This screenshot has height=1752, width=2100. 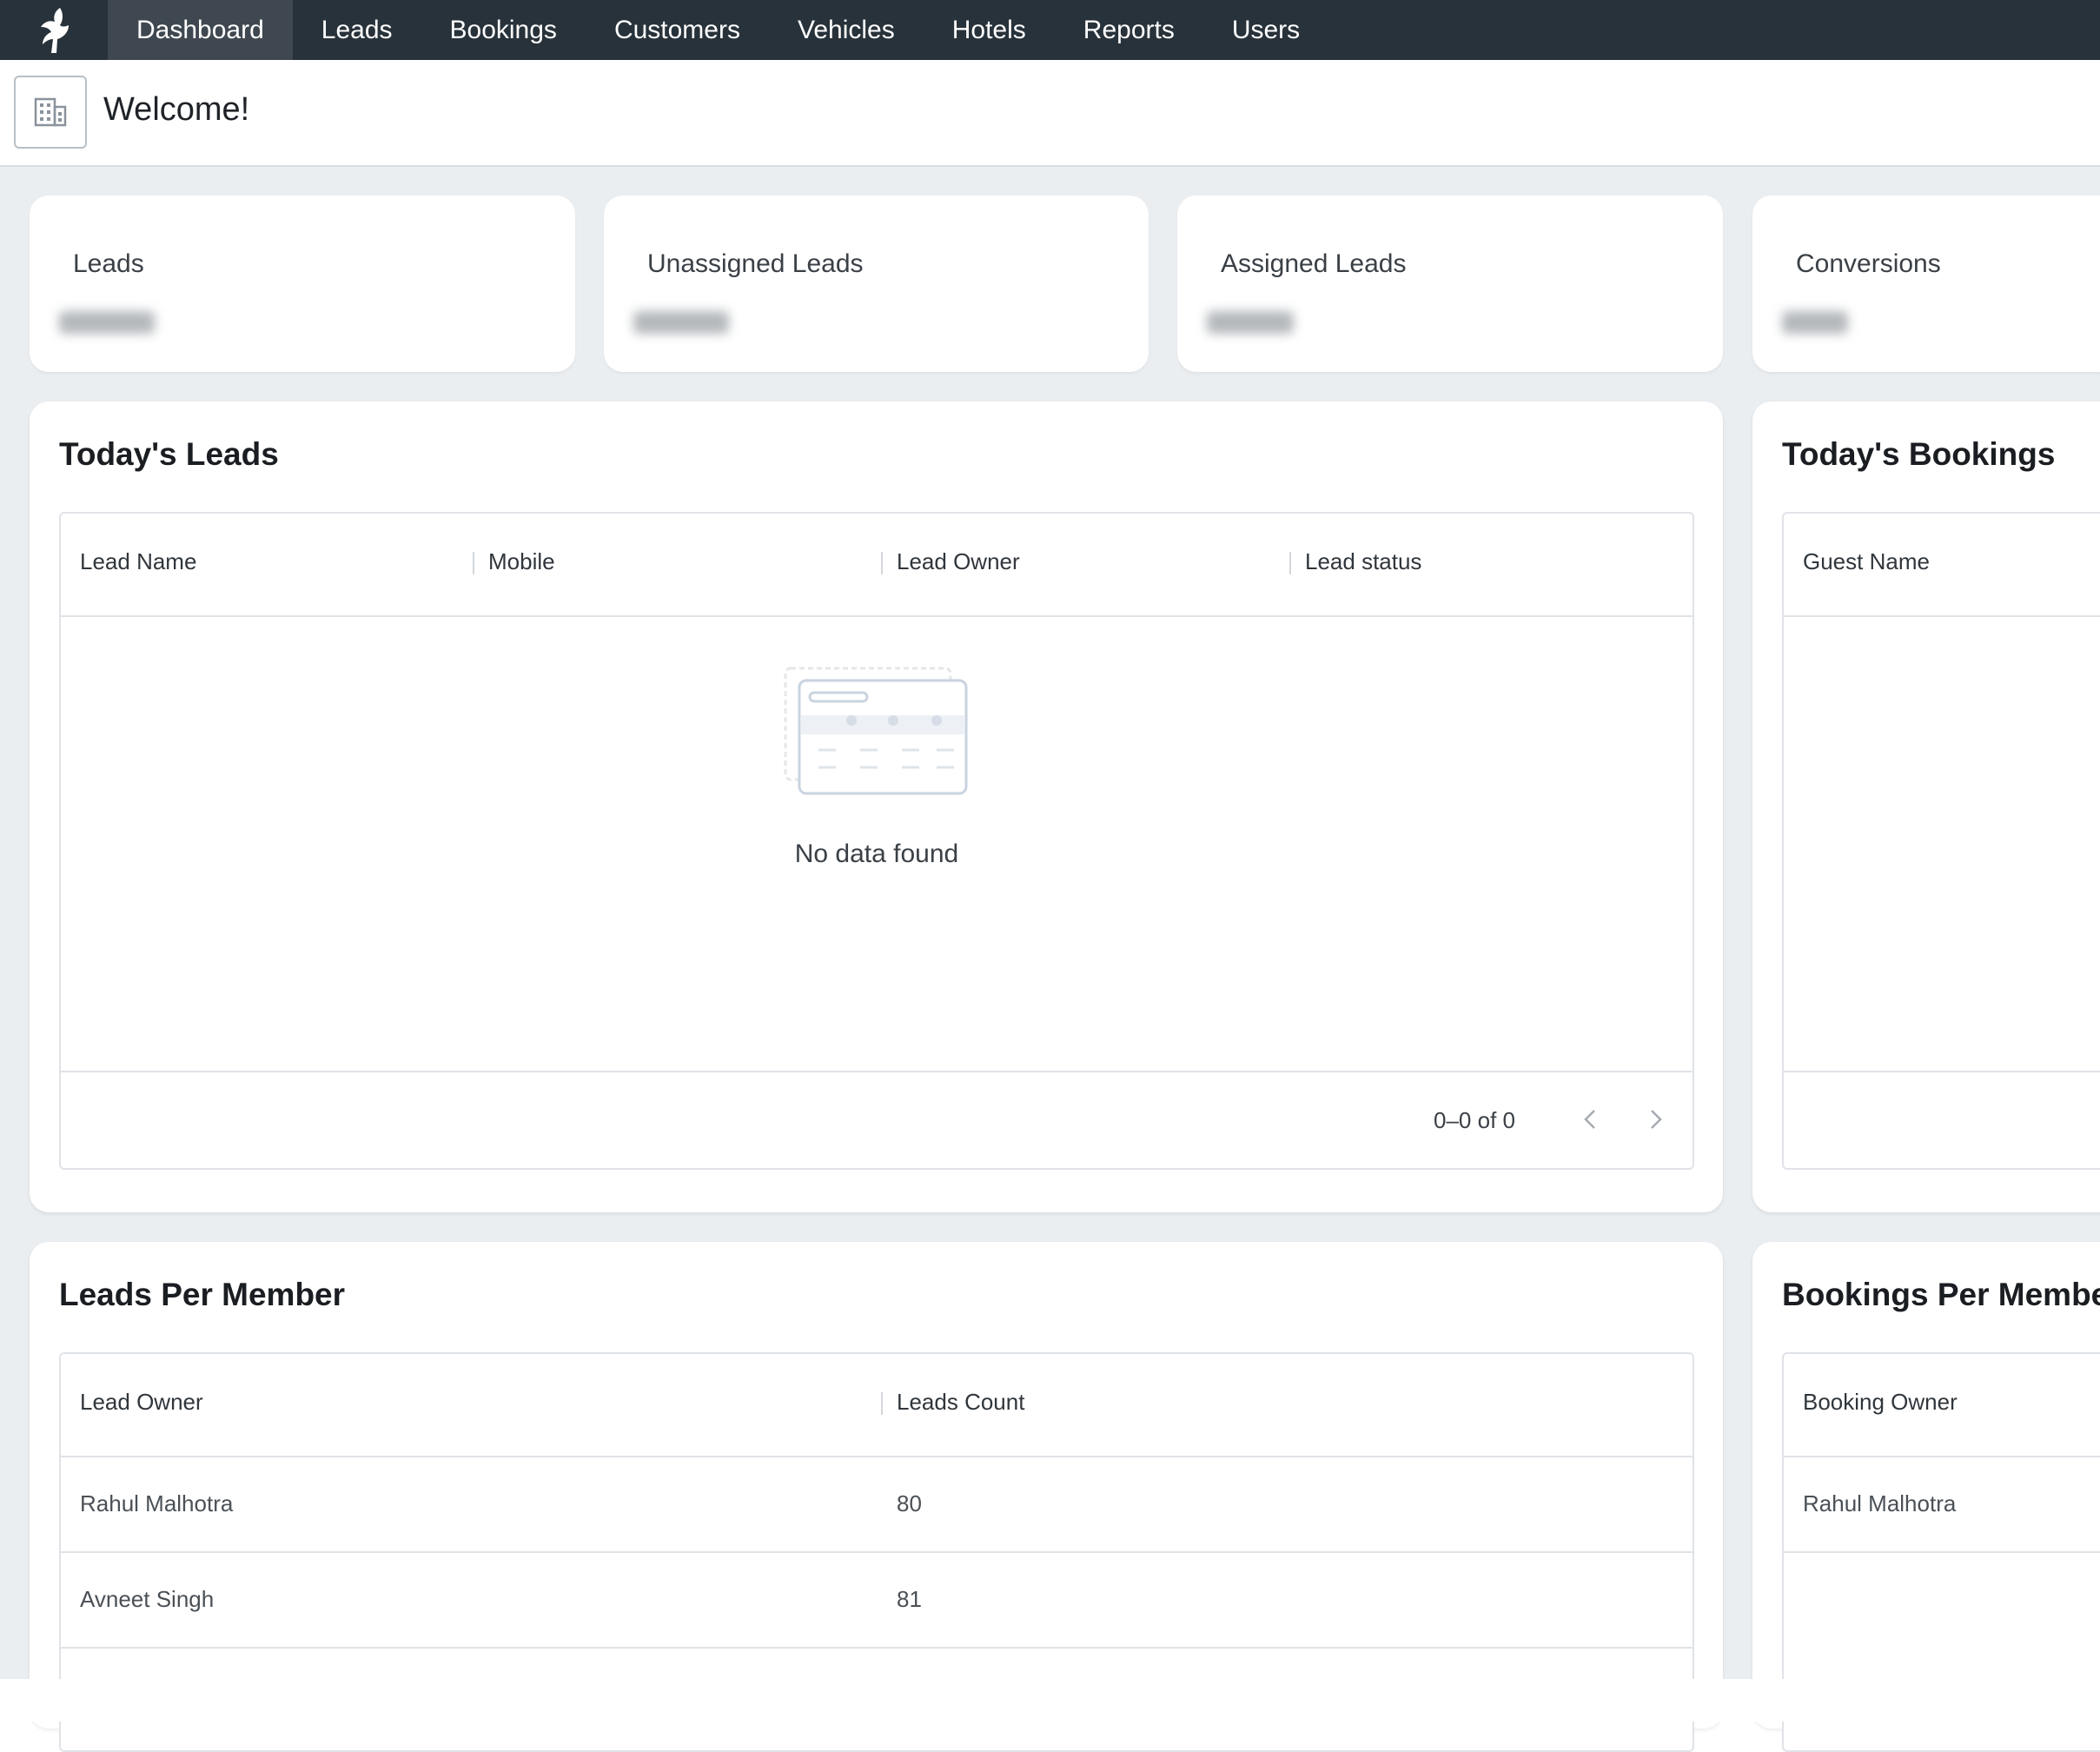 What do you see at coordinates (909, 1503) in the screenshot?
I see `cell-leads-count: 80` at bounding box center [909, 1503].